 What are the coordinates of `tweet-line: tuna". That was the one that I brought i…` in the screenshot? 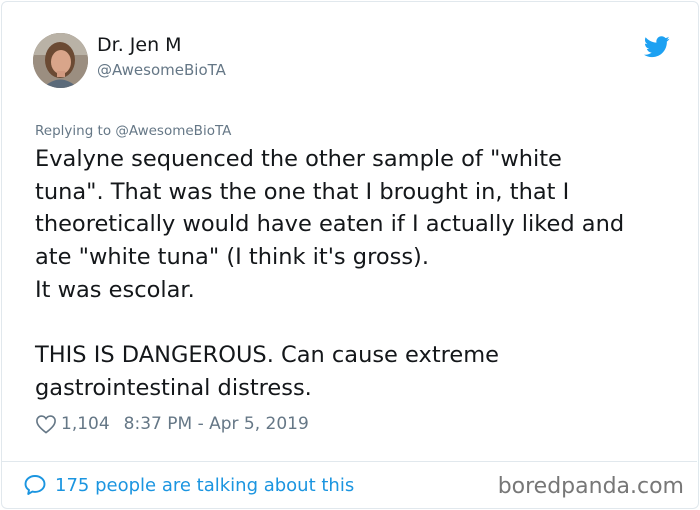 It's located at (302, 191).